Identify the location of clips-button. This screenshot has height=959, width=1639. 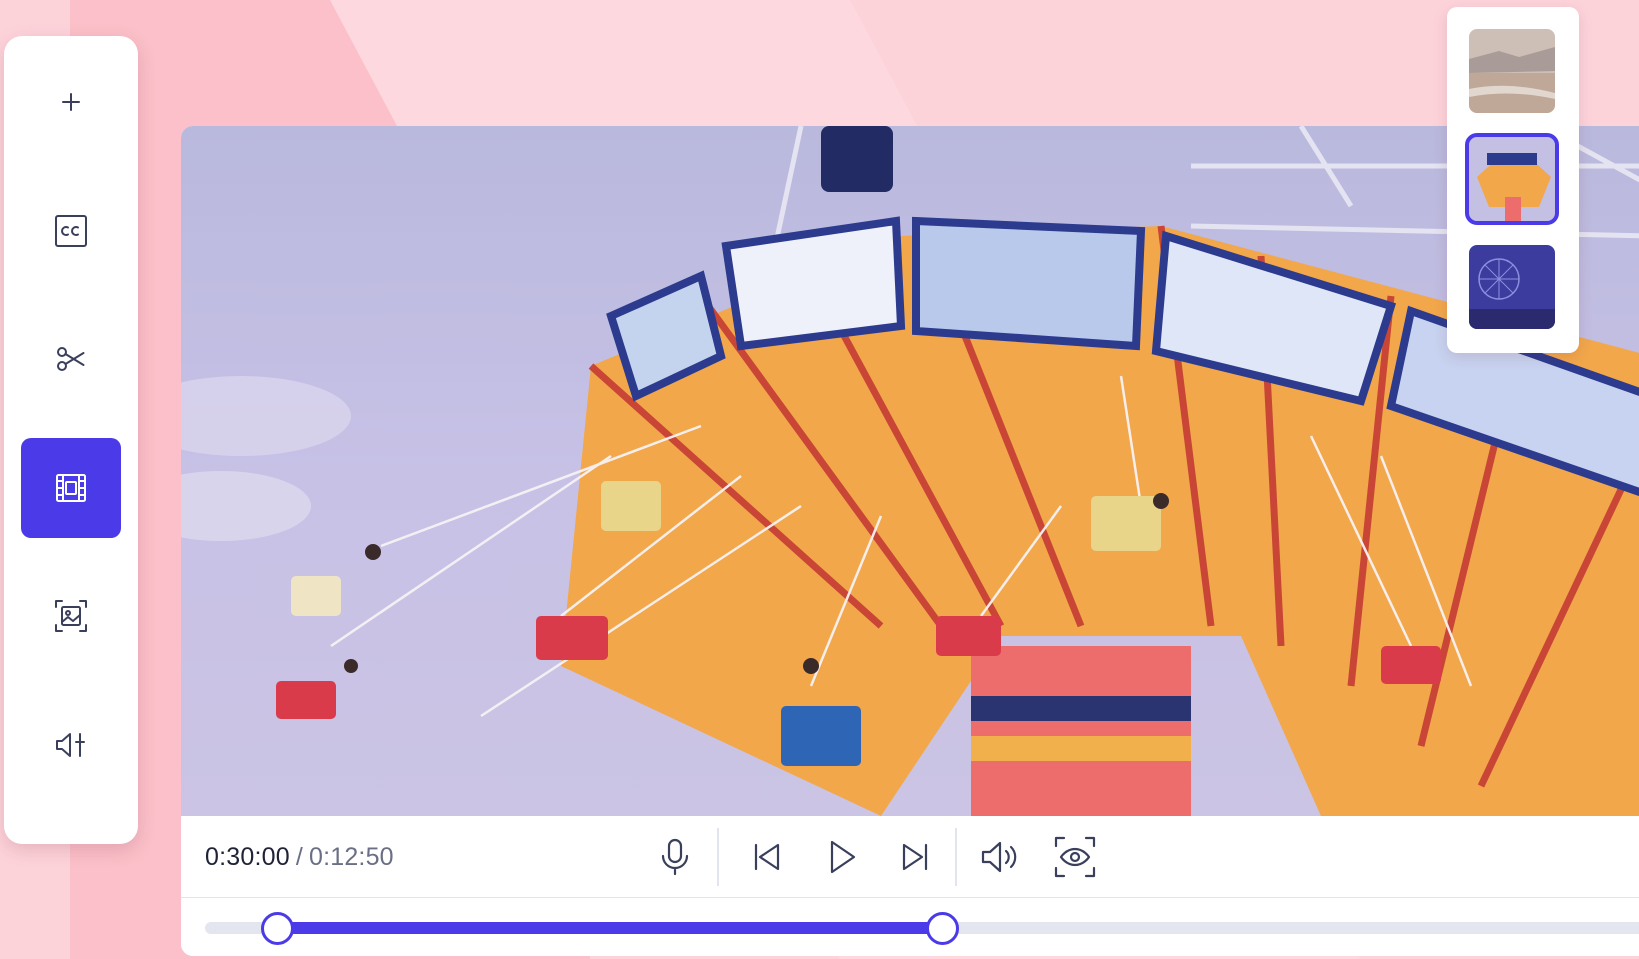
(71, 488).